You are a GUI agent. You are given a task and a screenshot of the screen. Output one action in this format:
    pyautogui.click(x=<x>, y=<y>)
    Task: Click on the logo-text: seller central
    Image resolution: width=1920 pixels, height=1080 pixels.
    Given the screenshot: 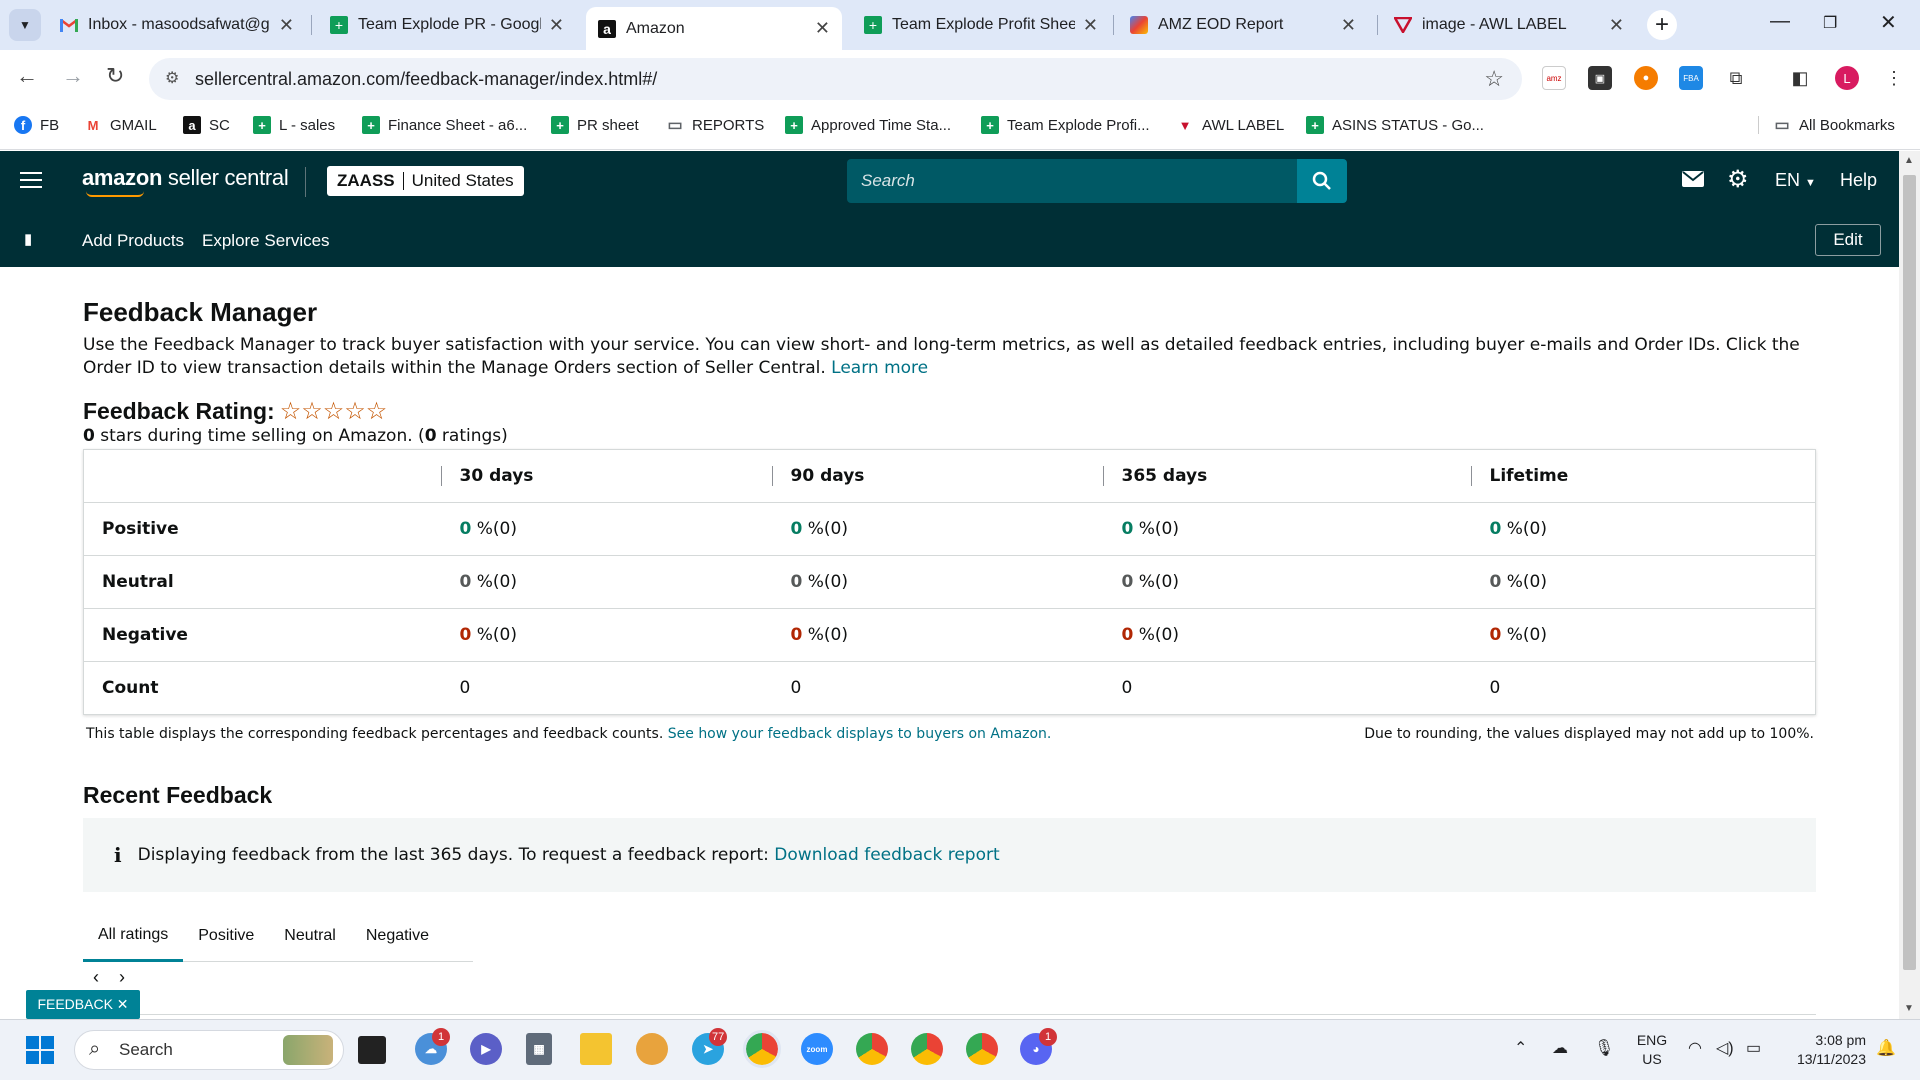 What is the action you would take?
    pyautogui.click(x=225, y=177)
    